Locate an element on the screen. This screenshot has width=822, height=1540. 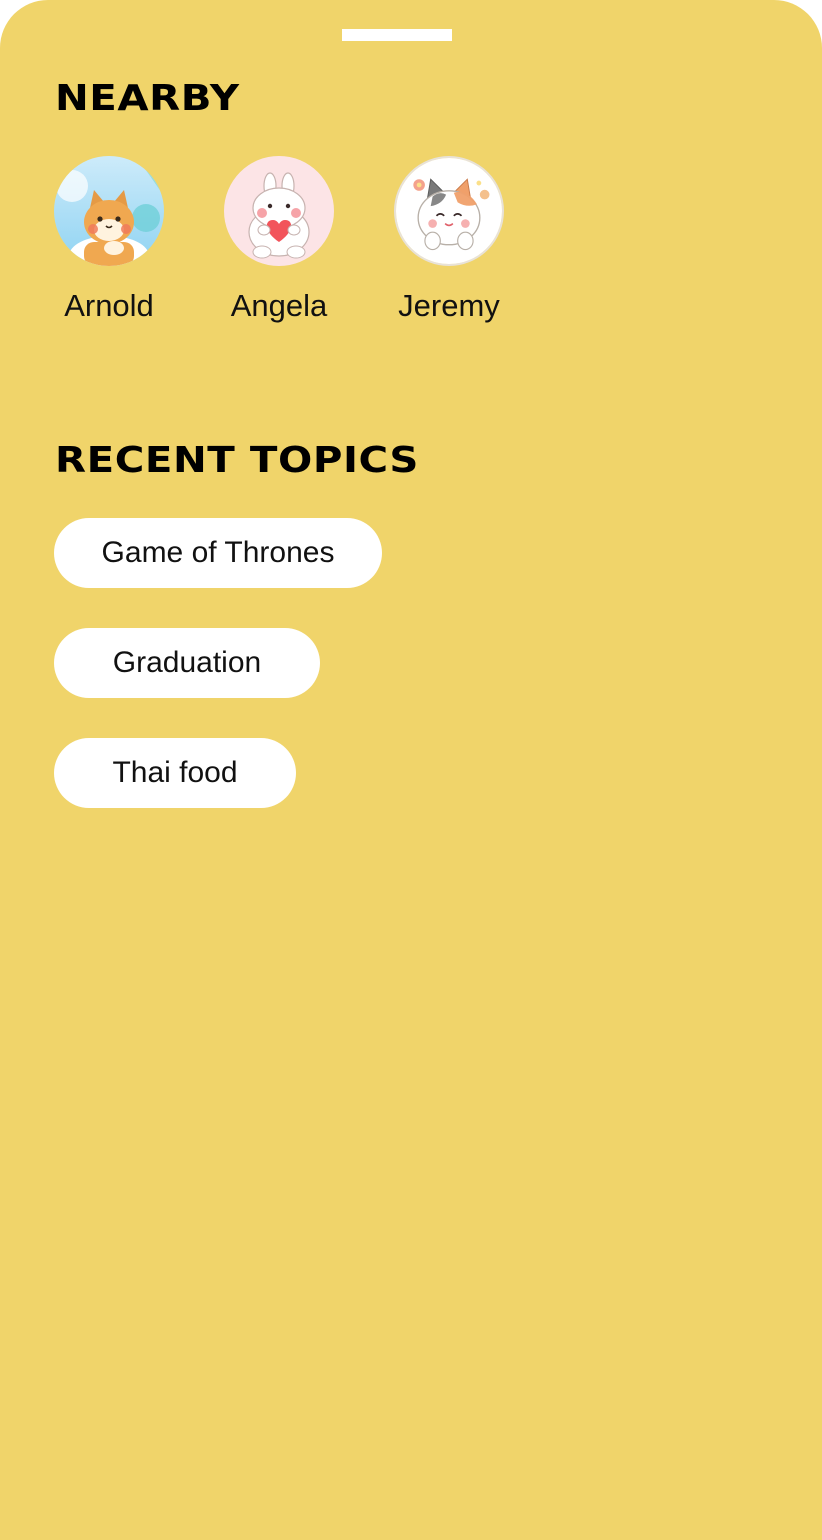
nearby-person-angela: Angela is located at coordinates (279, 238).